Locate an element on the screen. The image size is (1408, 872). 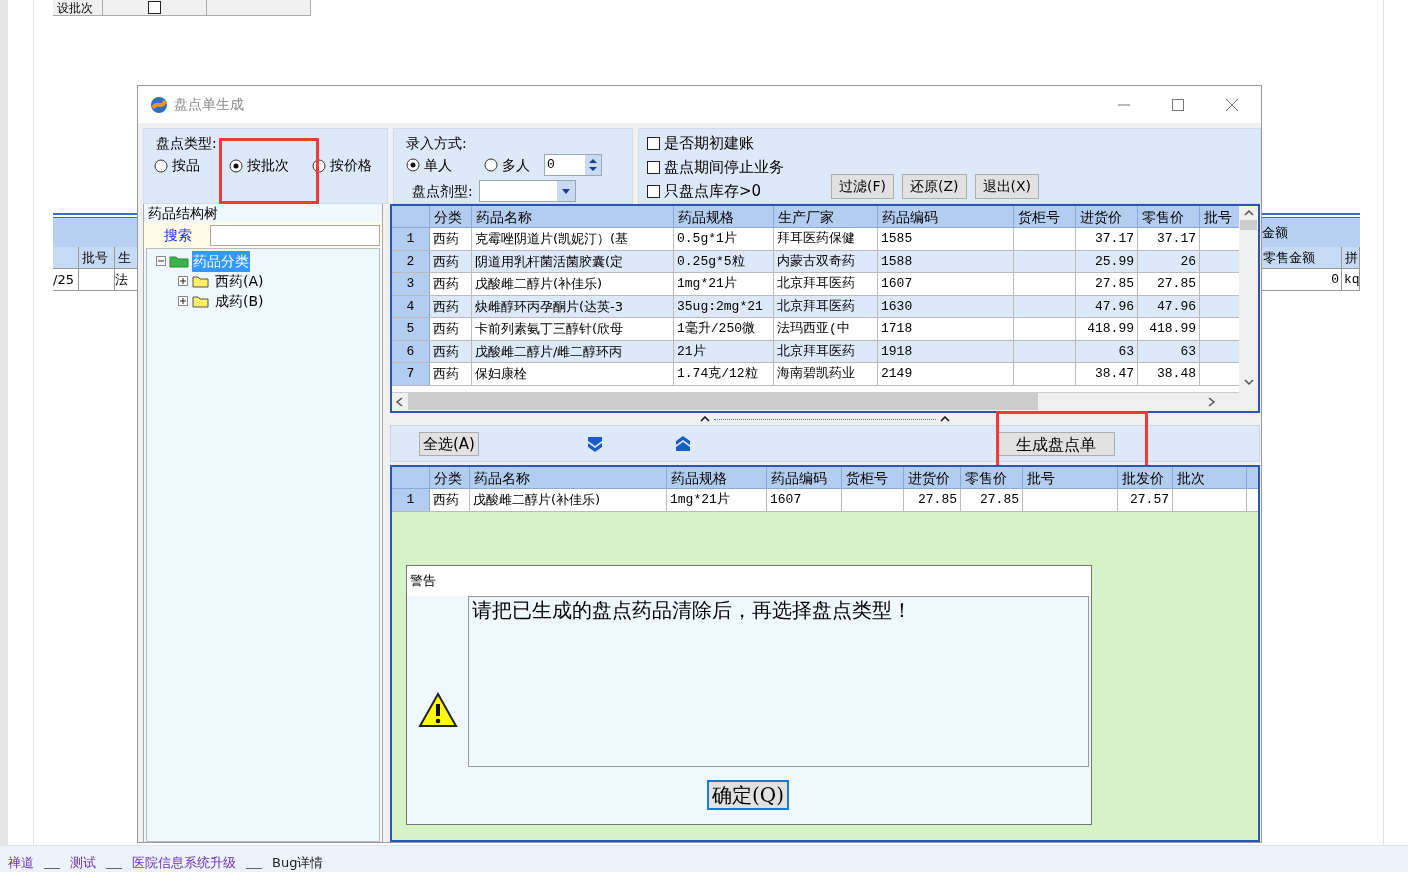
move-up-icon is located at coordinates (682, 443).